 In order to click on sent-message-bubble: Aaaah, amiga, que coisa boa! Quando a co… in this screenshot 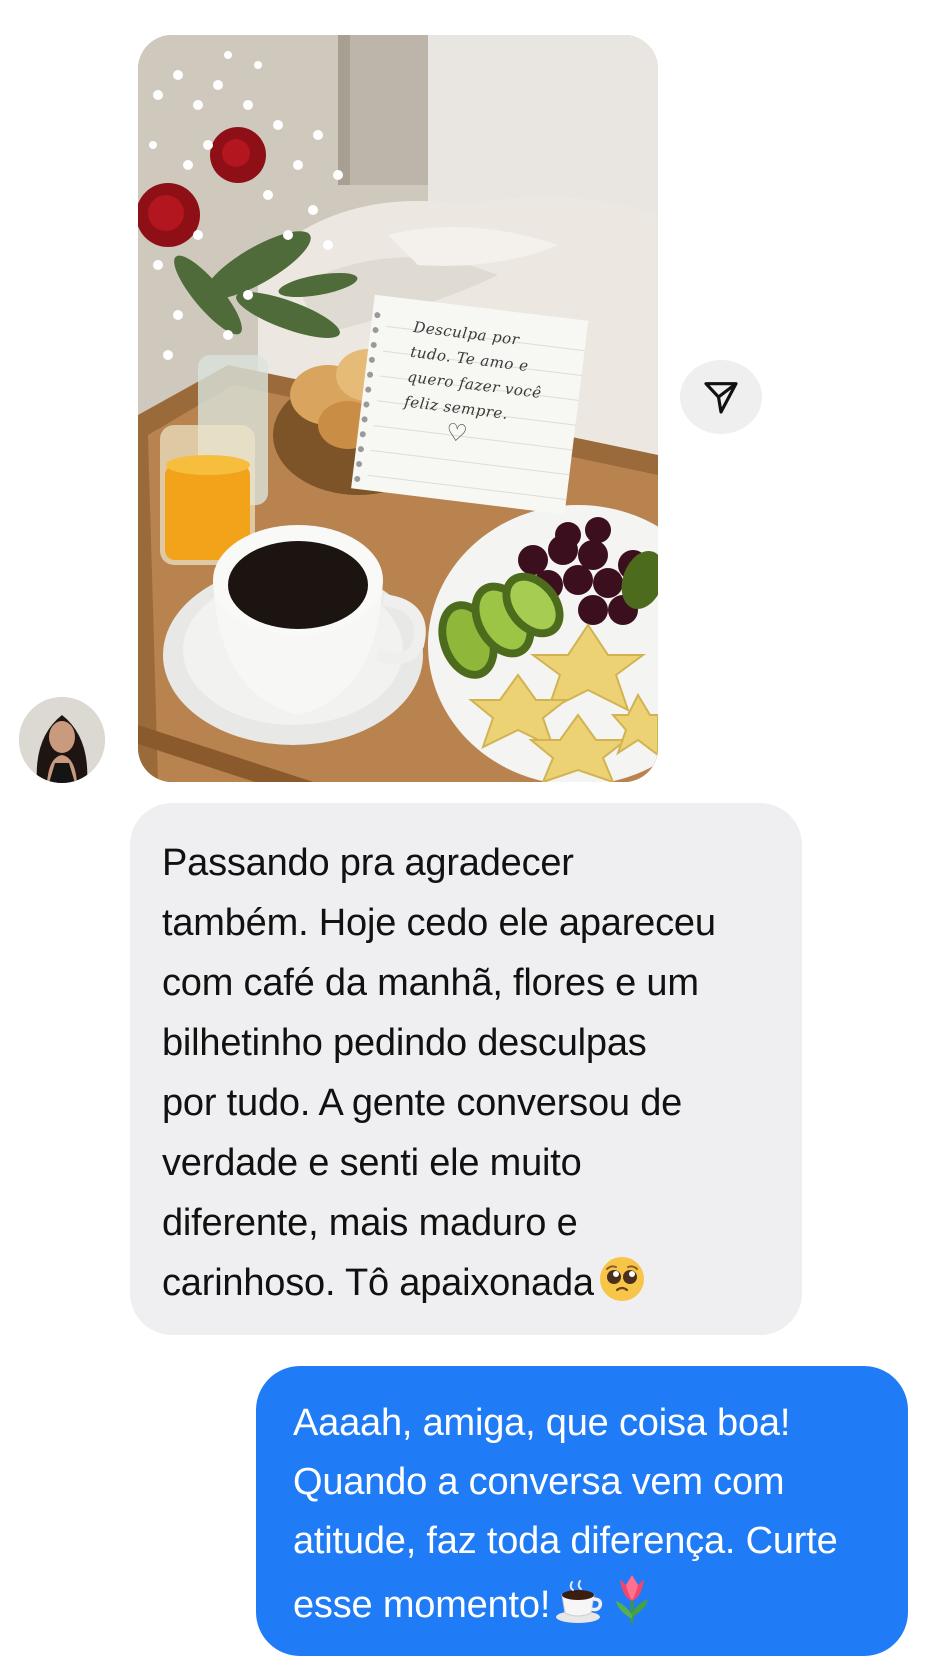, I will do `click(582, 1511)`.